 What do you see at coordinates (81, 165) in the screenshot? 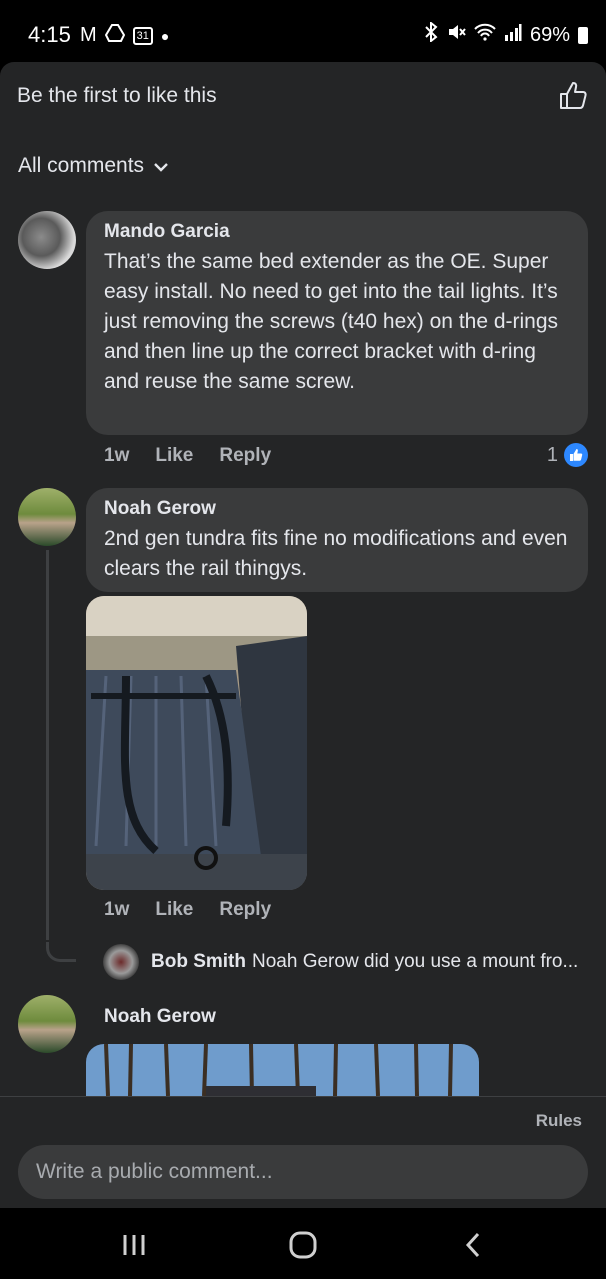
I see `comment-filter-label: All comments` at bounding box center [81, 165].